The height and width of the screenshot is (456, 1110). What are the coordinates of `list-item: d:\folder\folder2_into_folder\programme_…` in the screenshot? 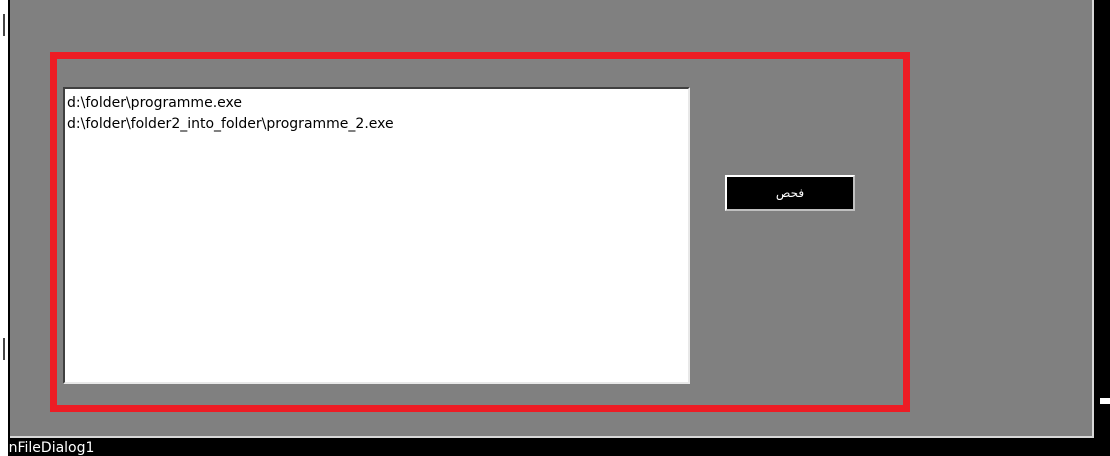 It's located at (376, 124).